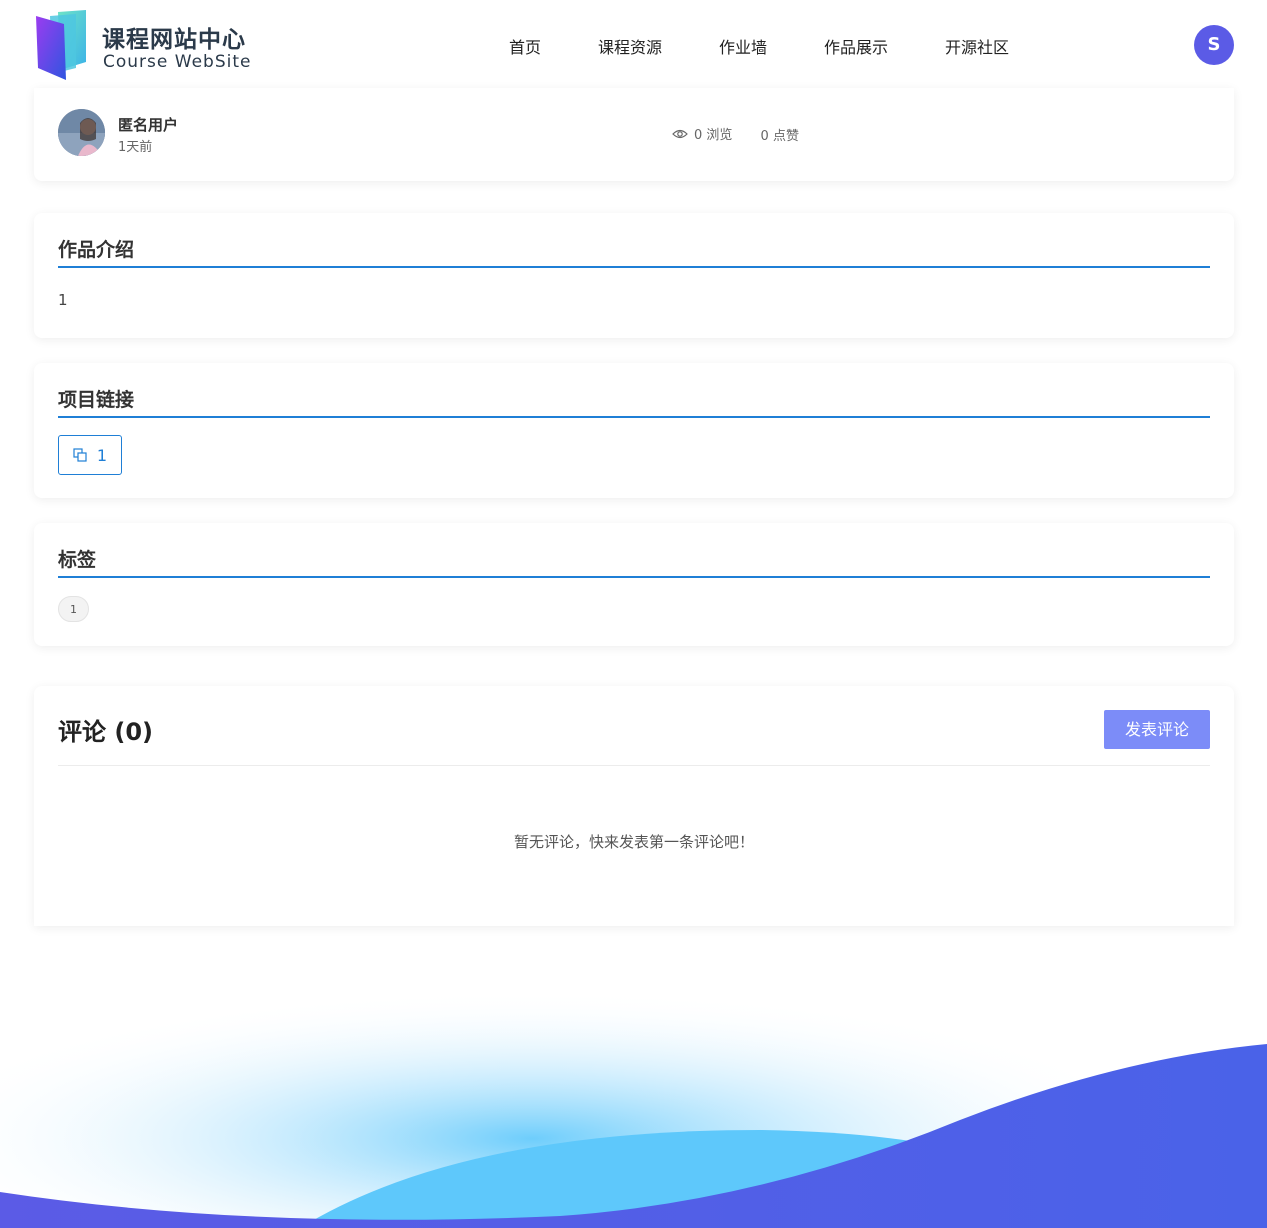 This screenshot has width=1267, height=1228. I want to click on tags-card: 标签 1, so click(634, 584).